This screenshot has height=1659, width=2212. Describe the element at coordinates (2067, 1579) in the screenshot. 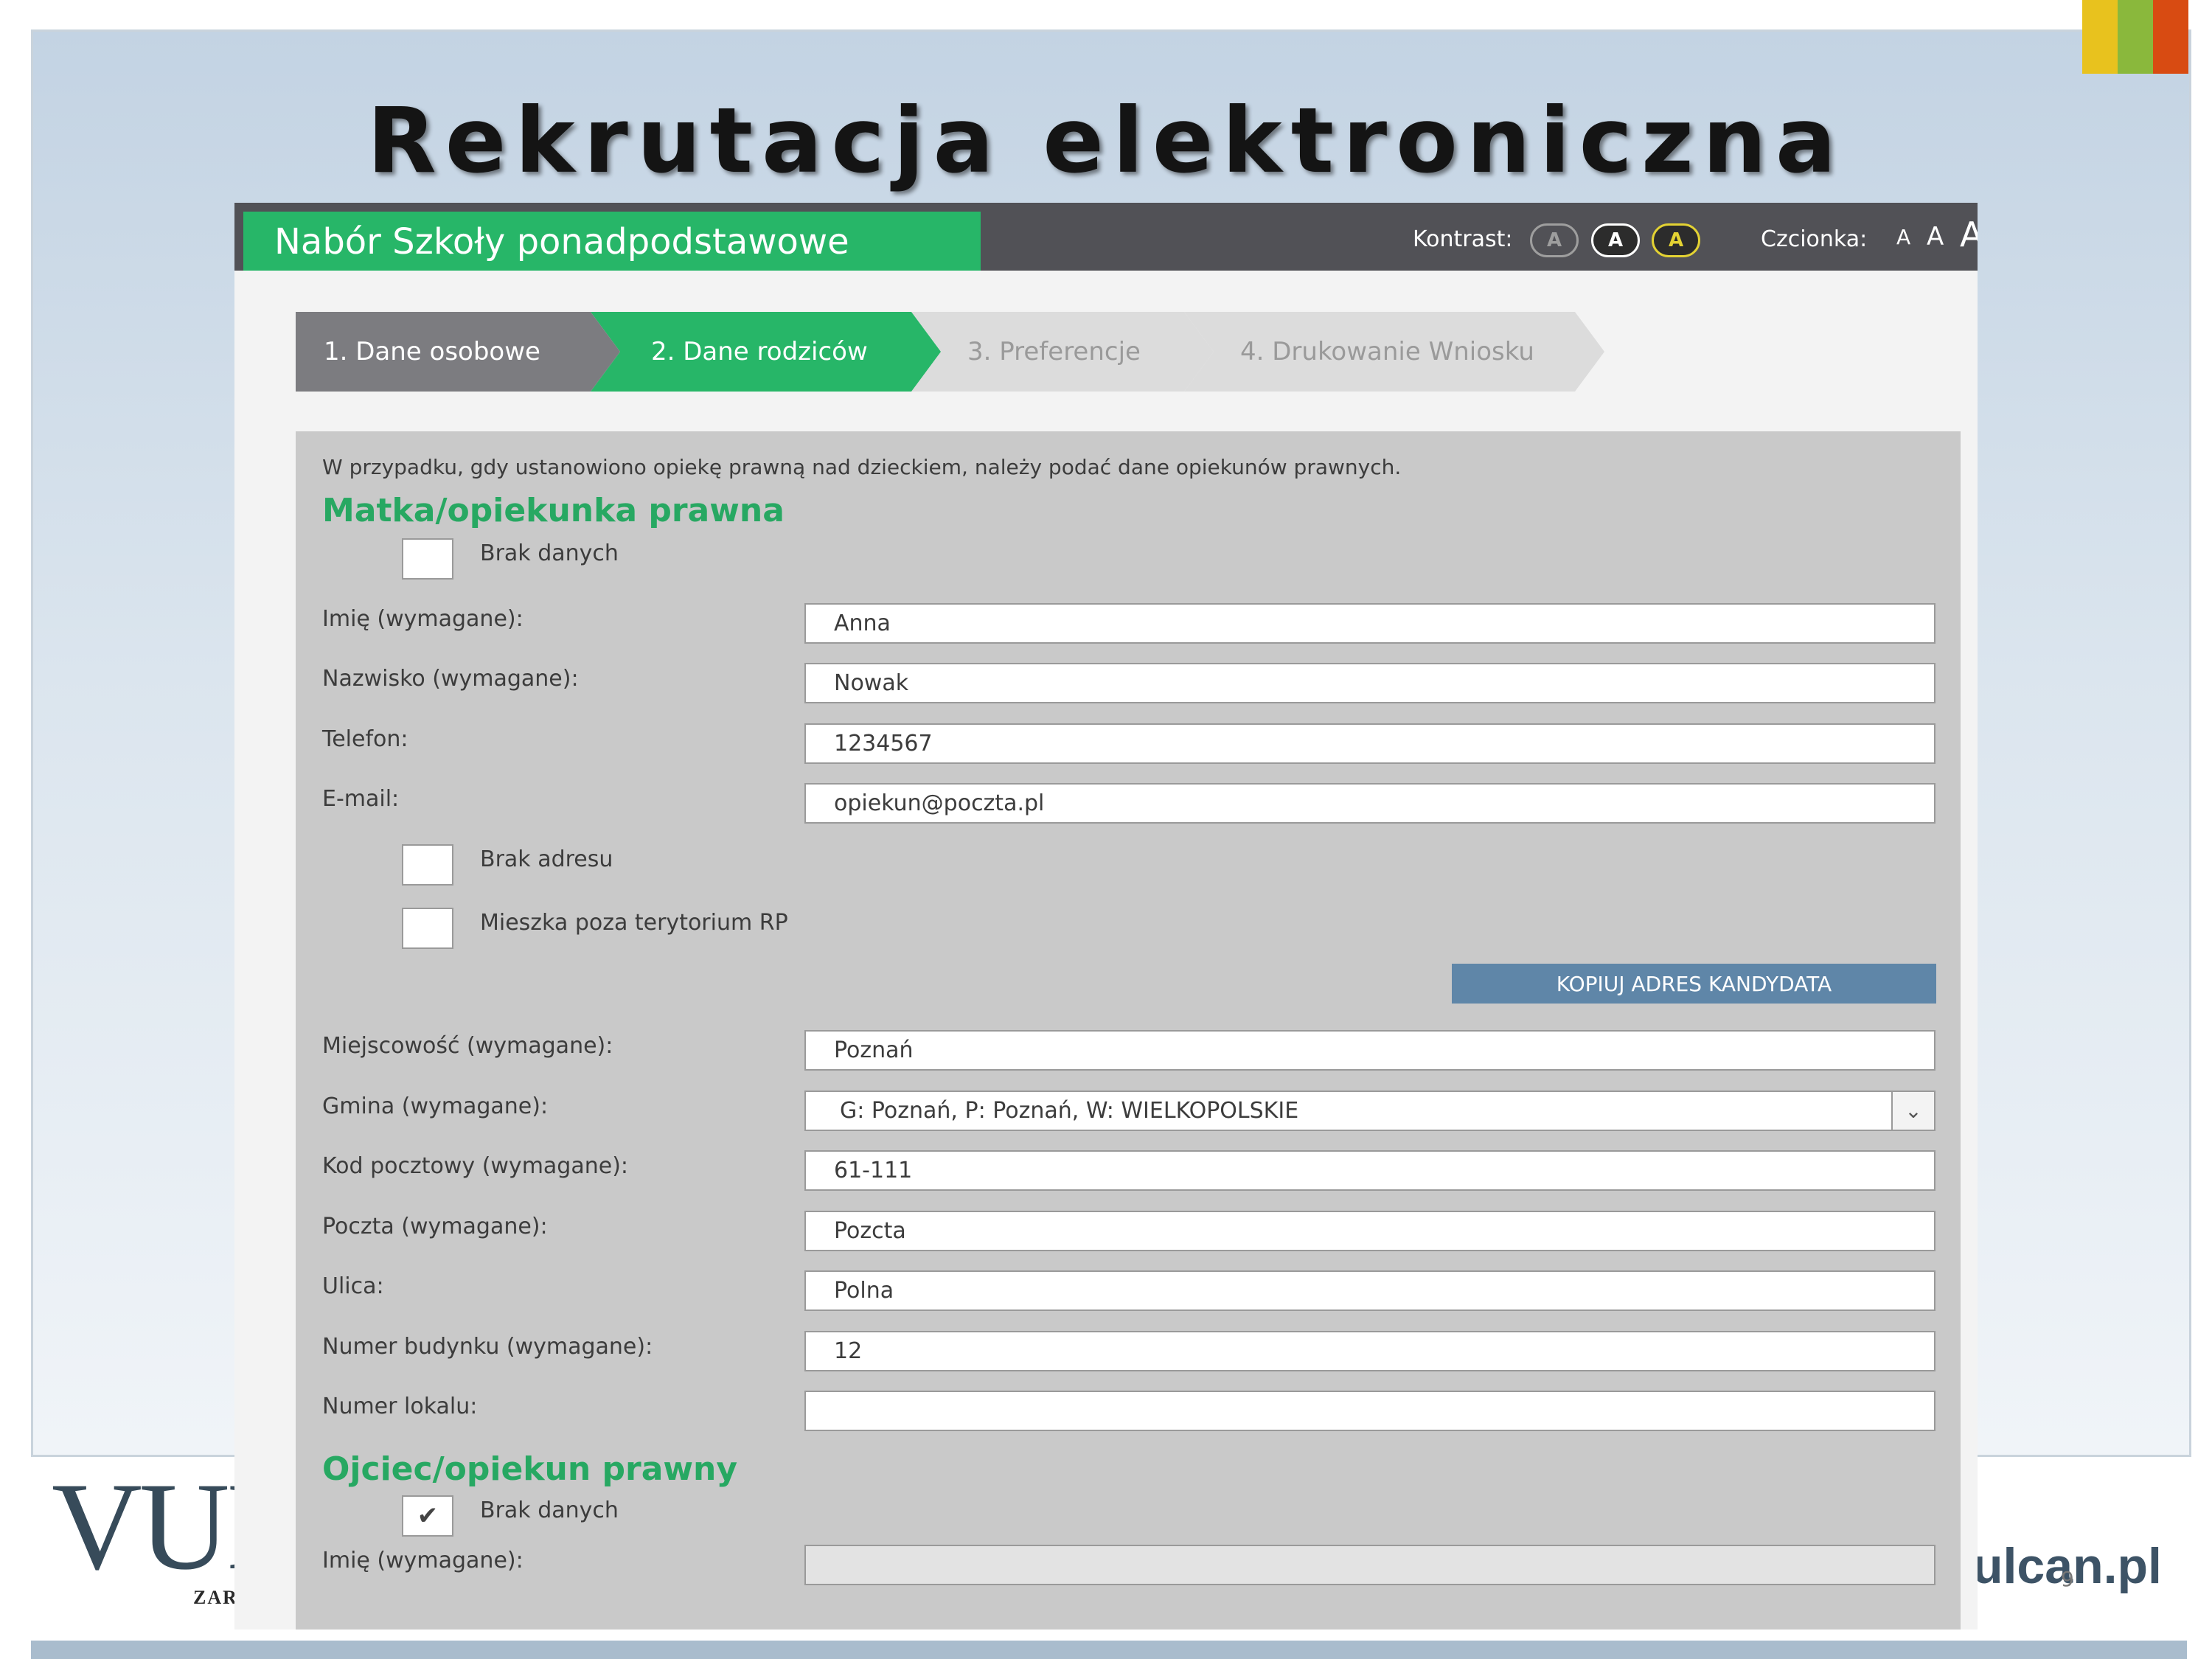

I see `slide-number: 9` at that location.